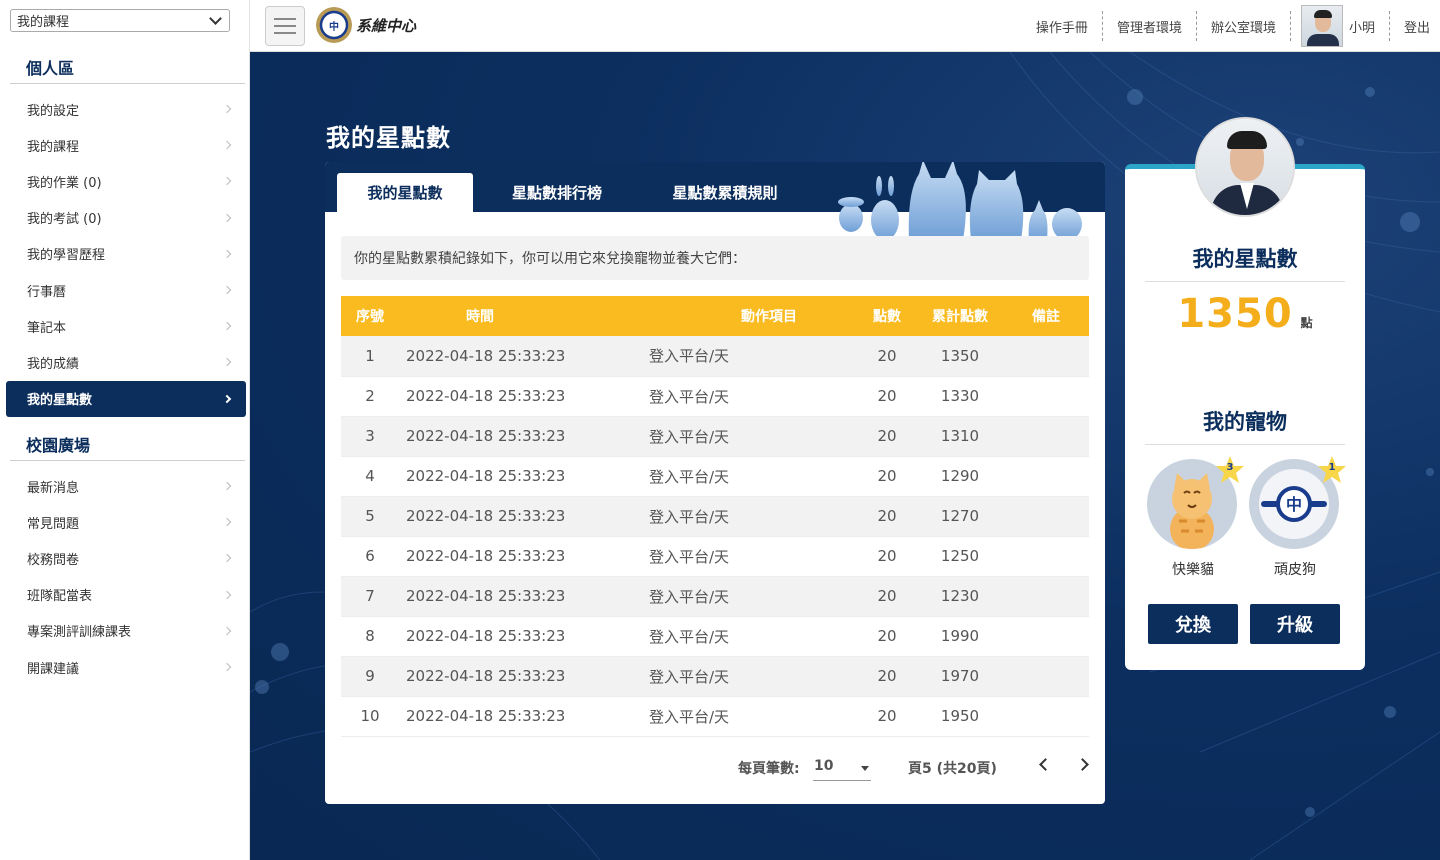  I want to click on avatar, so click(1321, 26).